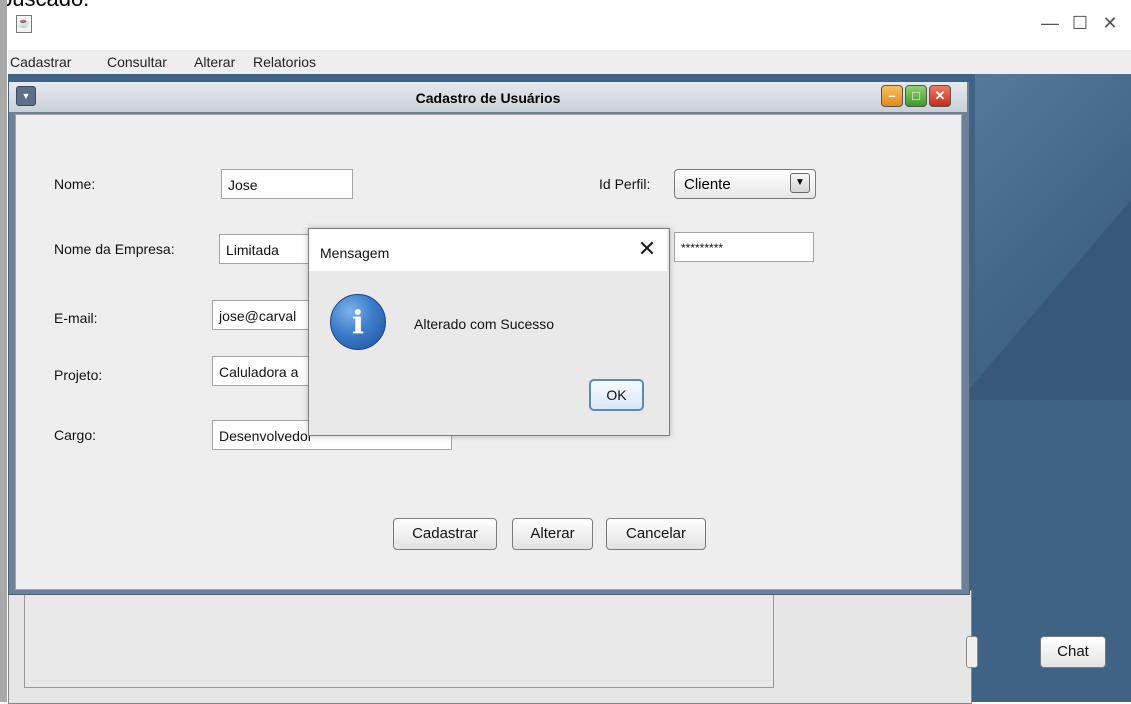 The width and height of the screenshot is (1131, 704). I want to click on nome-field: Jose, so click(287, 184).